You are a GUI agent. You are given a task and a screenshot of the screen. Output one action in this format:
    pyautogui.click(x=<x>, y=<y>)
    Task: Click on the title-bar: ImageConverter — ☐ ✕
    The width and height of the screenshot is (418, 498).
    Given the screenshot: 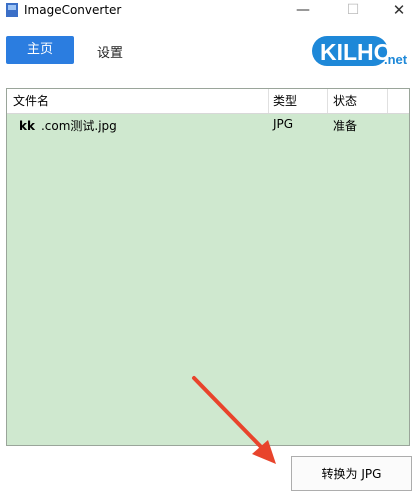 What is the action you would take?
    pyautogui.click(x=209, y=11)
    